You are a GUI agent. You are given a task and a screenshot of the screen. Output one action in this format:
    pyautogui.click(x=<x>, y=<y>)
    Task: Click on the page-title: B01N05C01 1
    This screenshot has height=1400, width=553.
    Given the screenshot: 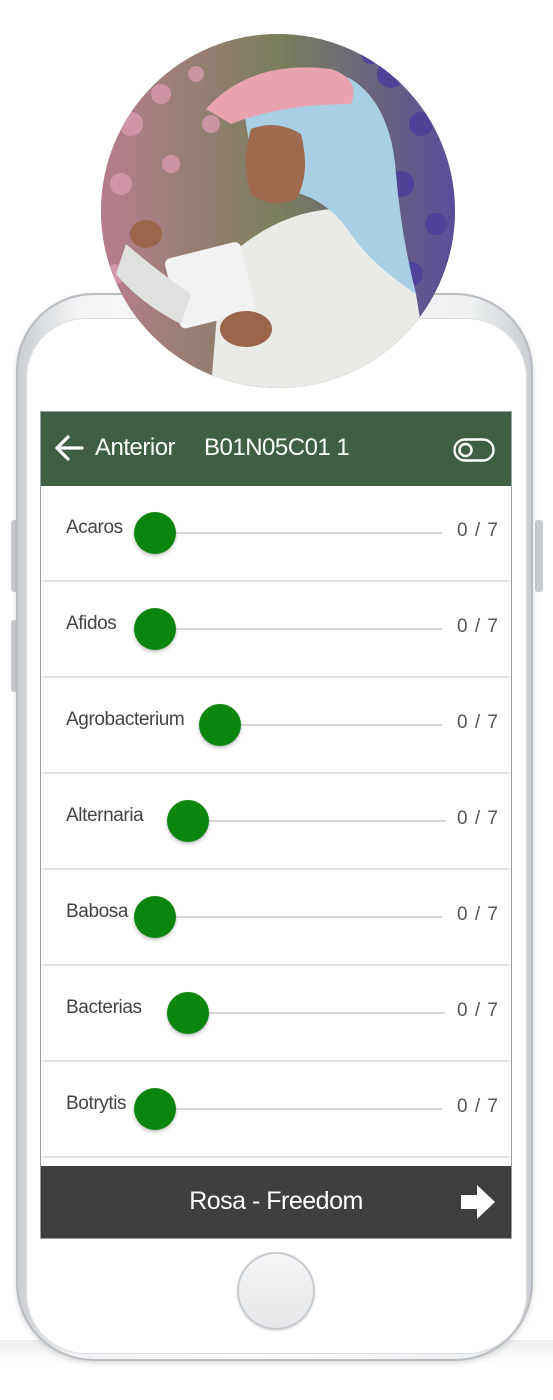 What is the action you would take?
    pyautogui.click(x=277, y=447)
    